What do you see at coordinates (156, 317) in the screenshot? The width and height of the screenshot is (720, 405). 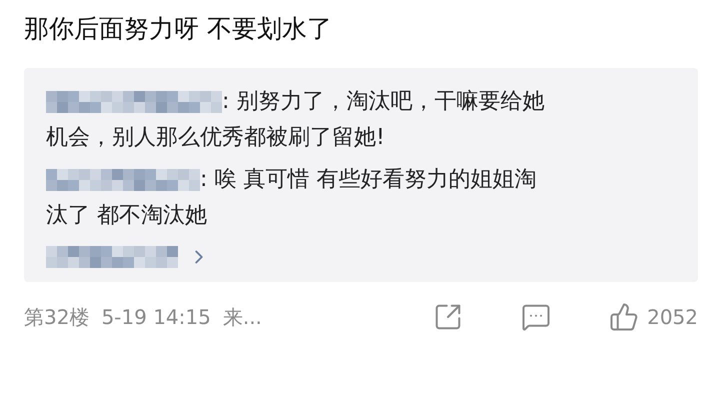 I see `post-time: 5-19 14:15` at bounding box center [156, 317].